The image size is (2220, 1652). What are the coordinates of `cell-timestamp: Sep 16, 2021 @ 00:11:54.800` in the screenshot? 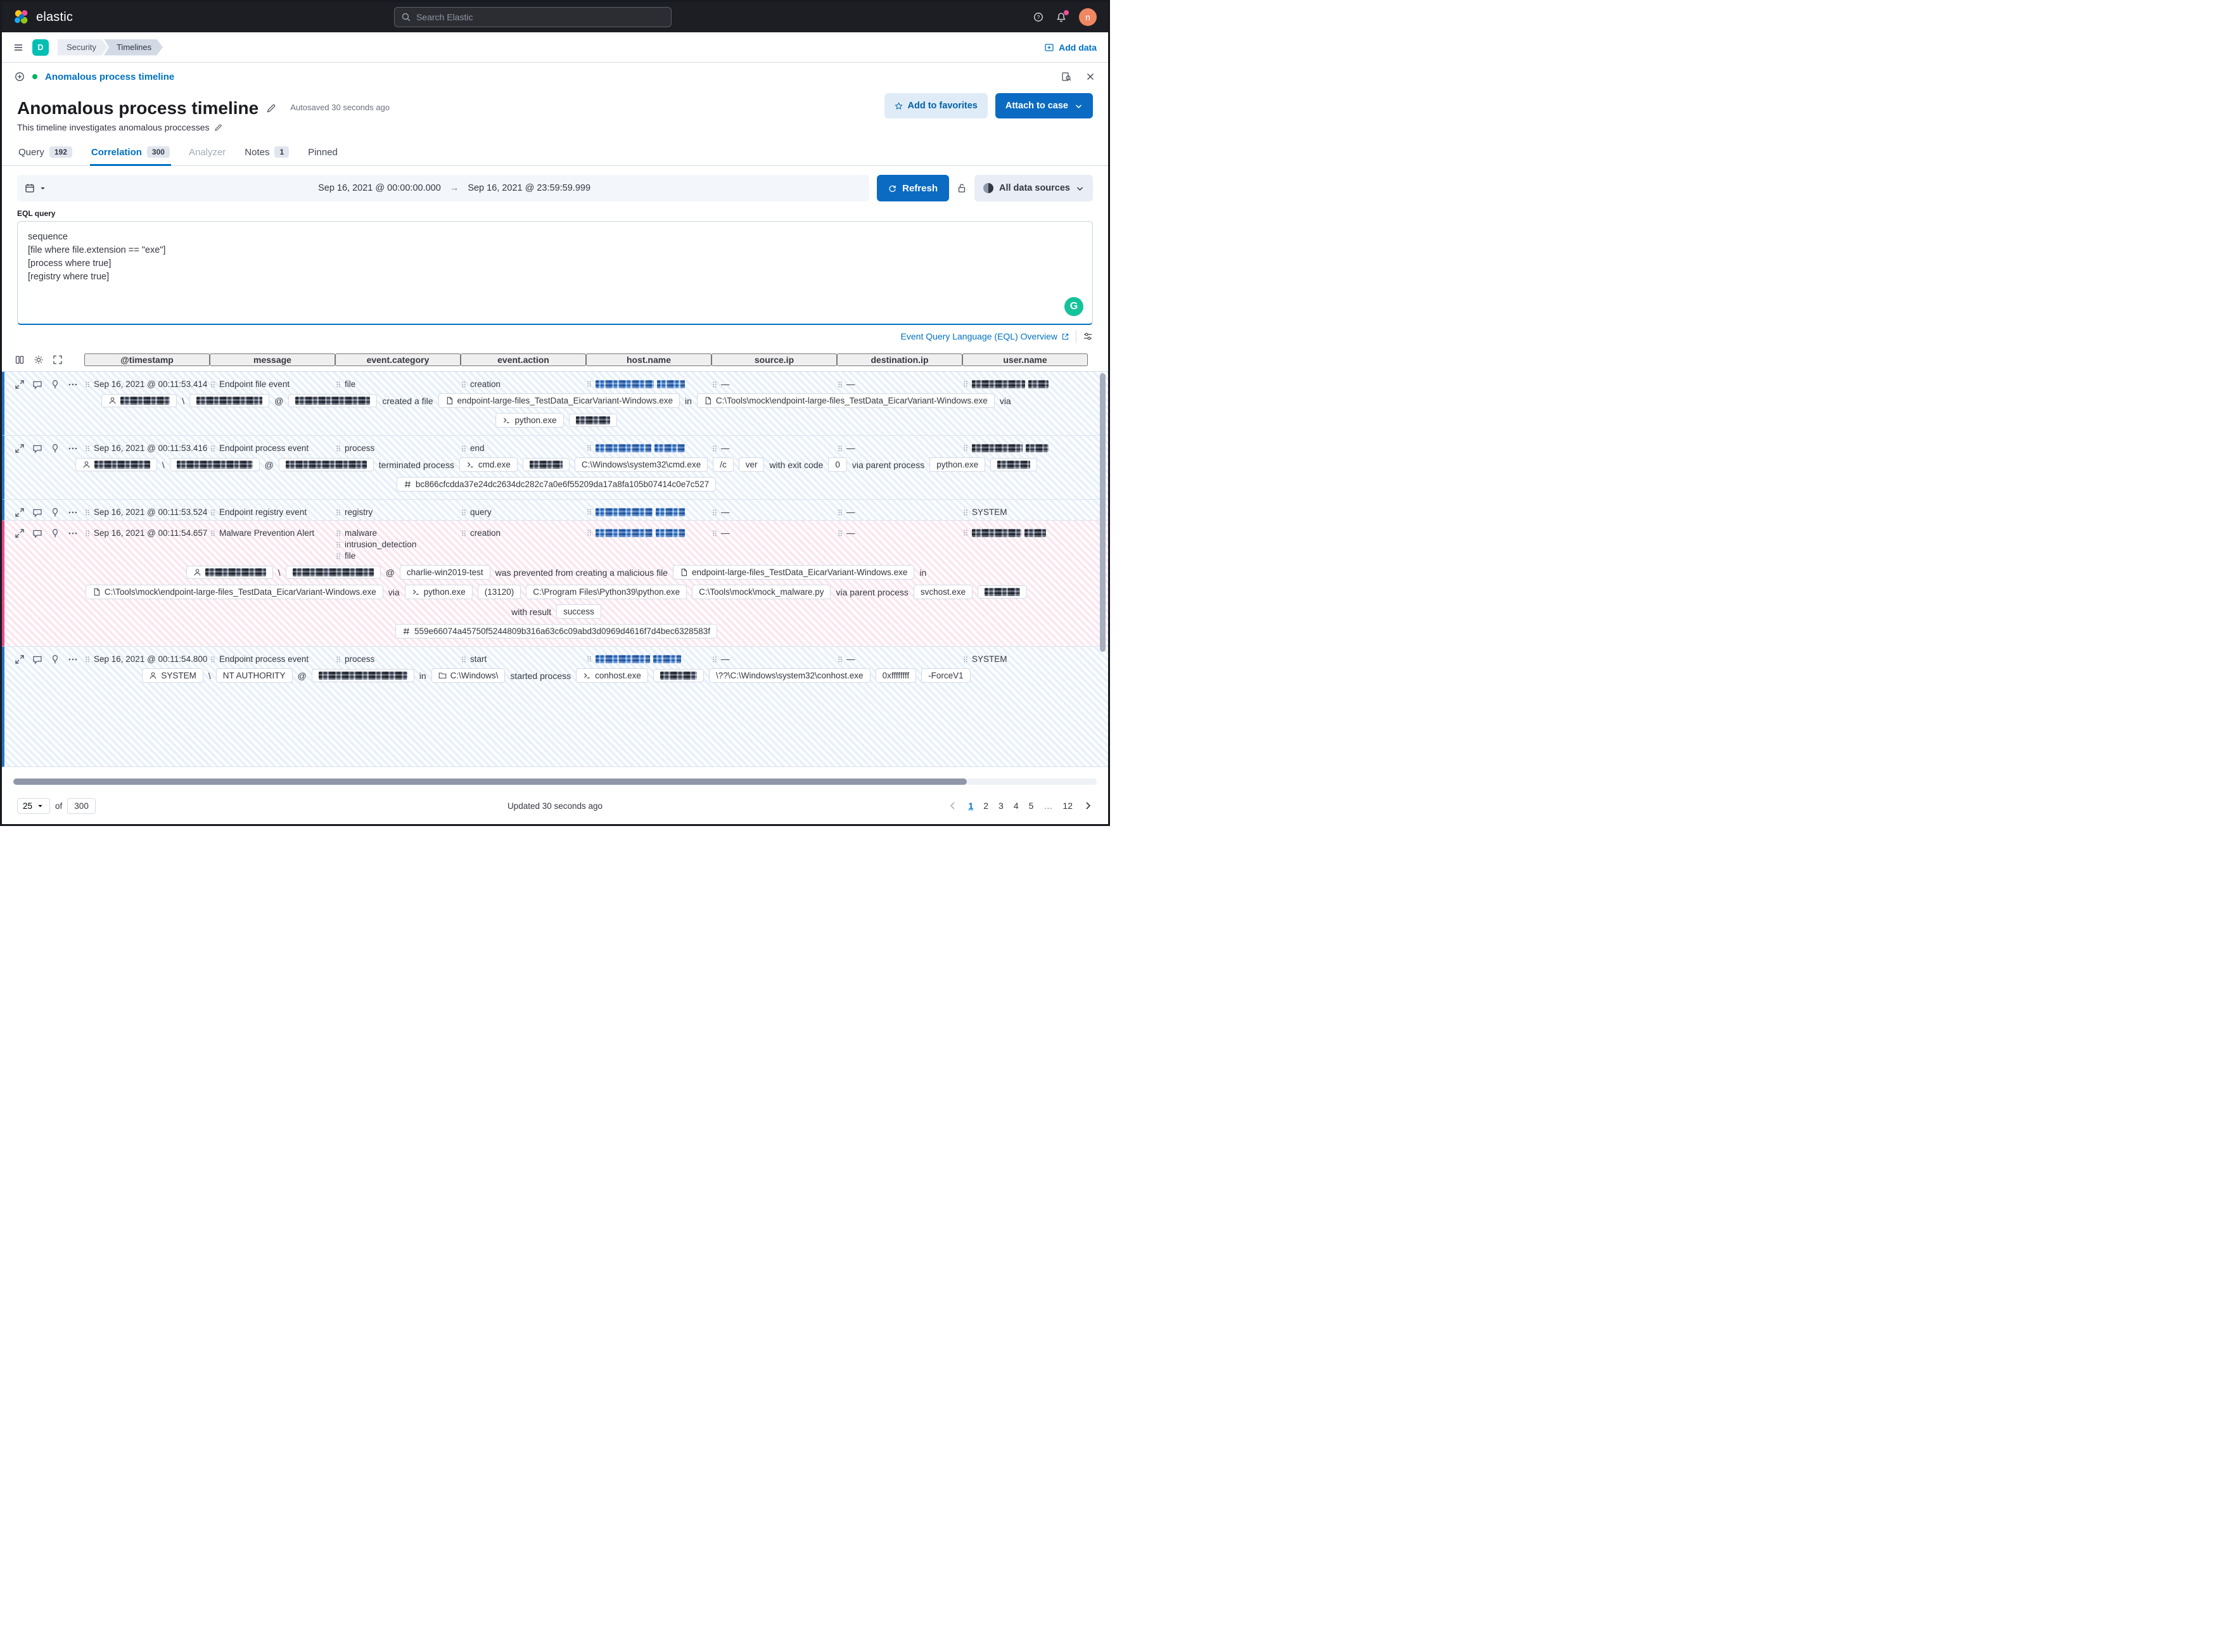 It's located at (147, 660).